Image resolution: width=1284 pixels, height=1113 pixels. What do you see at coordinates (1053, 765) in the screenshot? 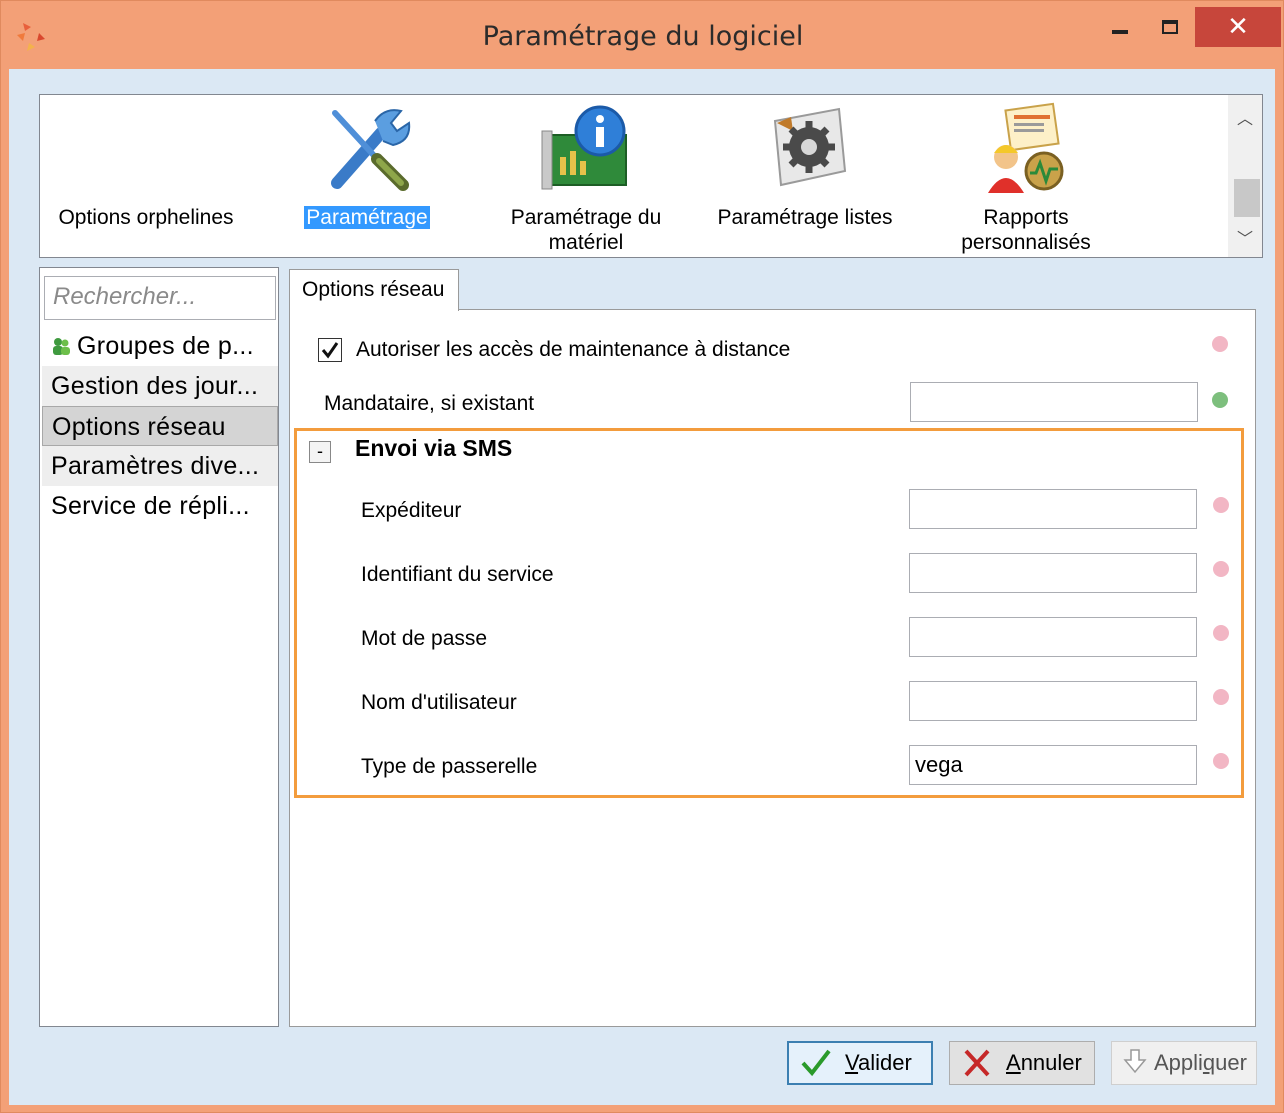
I see `gateway-type-input: vega` at bounding box center [1053, 765].